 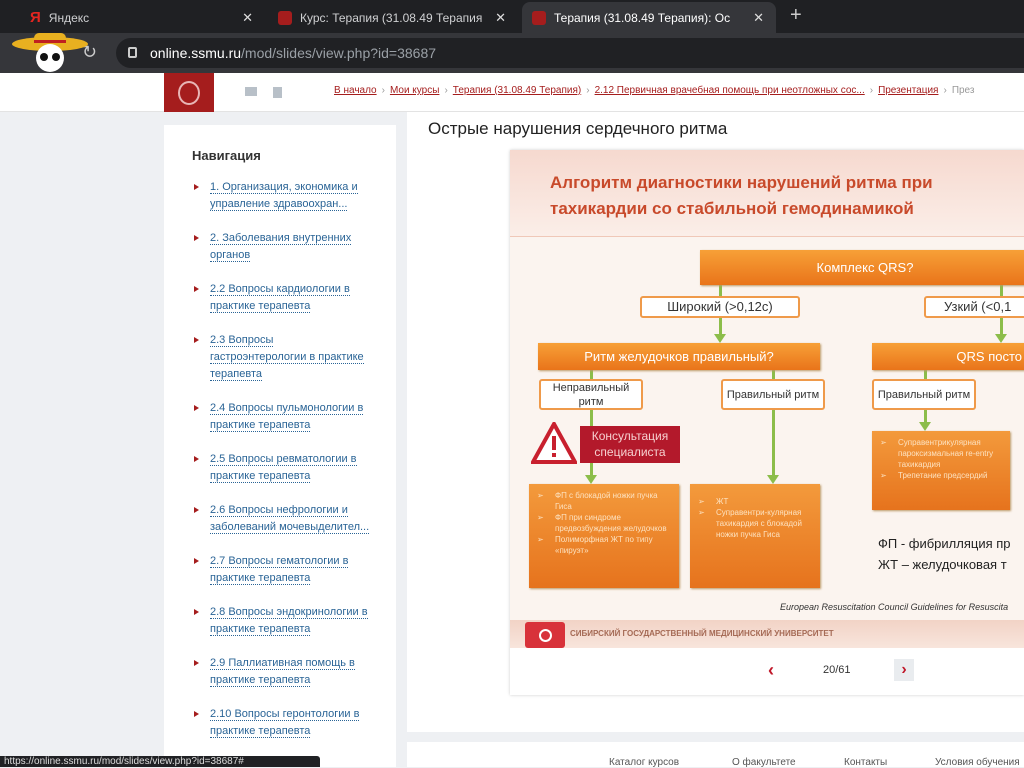 What do you see at coordinates (732, 208) in the screenshot?
I see `slide-title-line: тахикардии со стабильной гемодинамикой` at bounding box center [732, 208].